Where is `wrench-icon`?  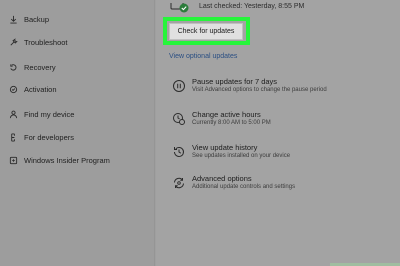 wrench-icon is located at coordinates (13, 42).